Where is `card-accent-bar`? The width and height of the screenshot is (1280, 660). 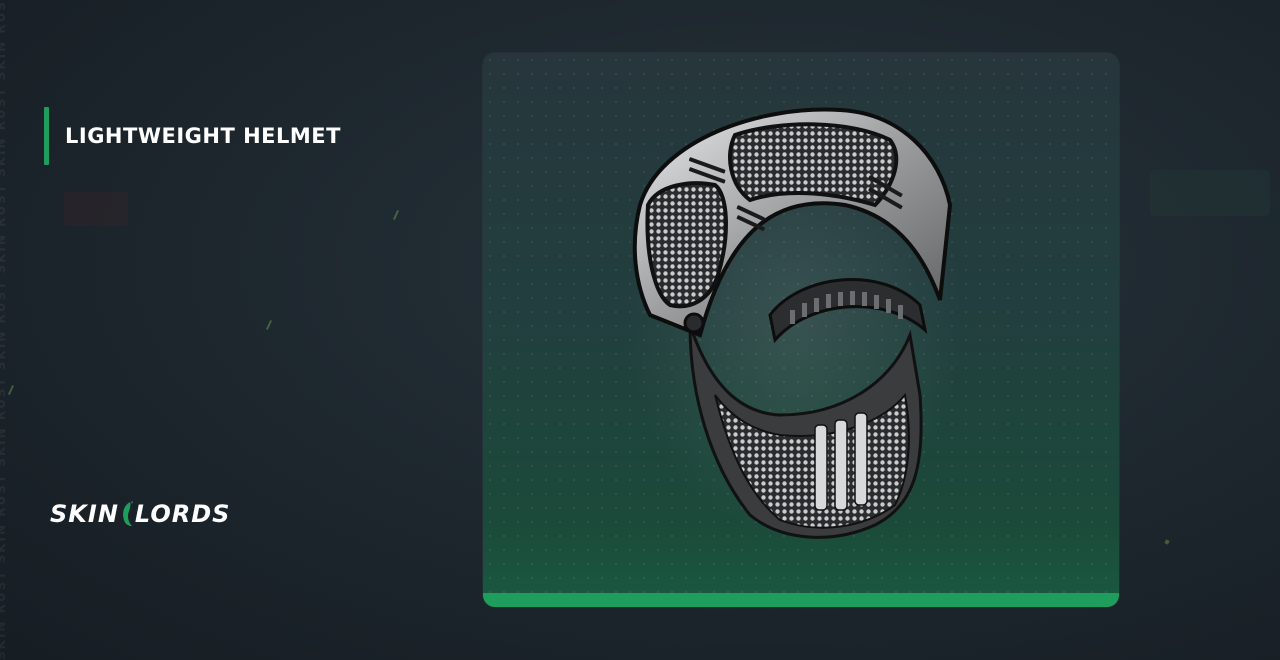
card-accent-bar is located at coordinates (801, 600).